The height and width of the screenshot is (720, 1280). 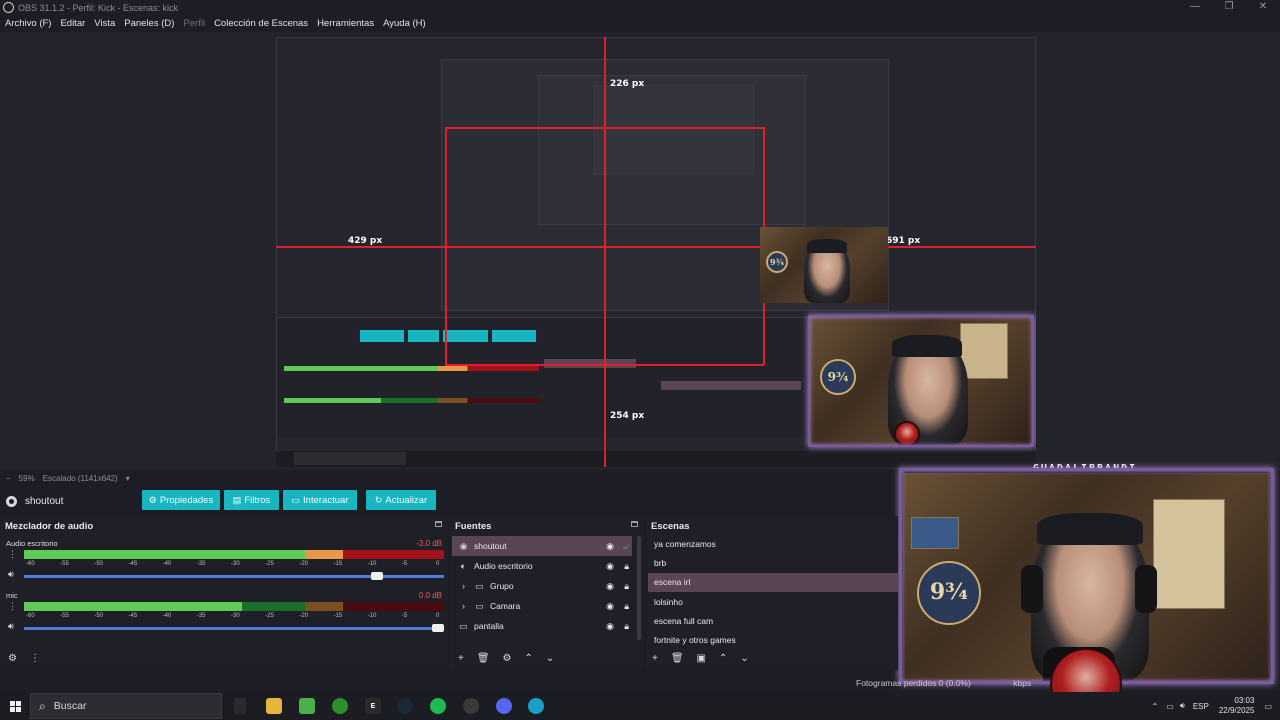 What do you see at coordinates (504, 706) in the screenshot?
I see `discord-icon` at bounding box center [504, 706].